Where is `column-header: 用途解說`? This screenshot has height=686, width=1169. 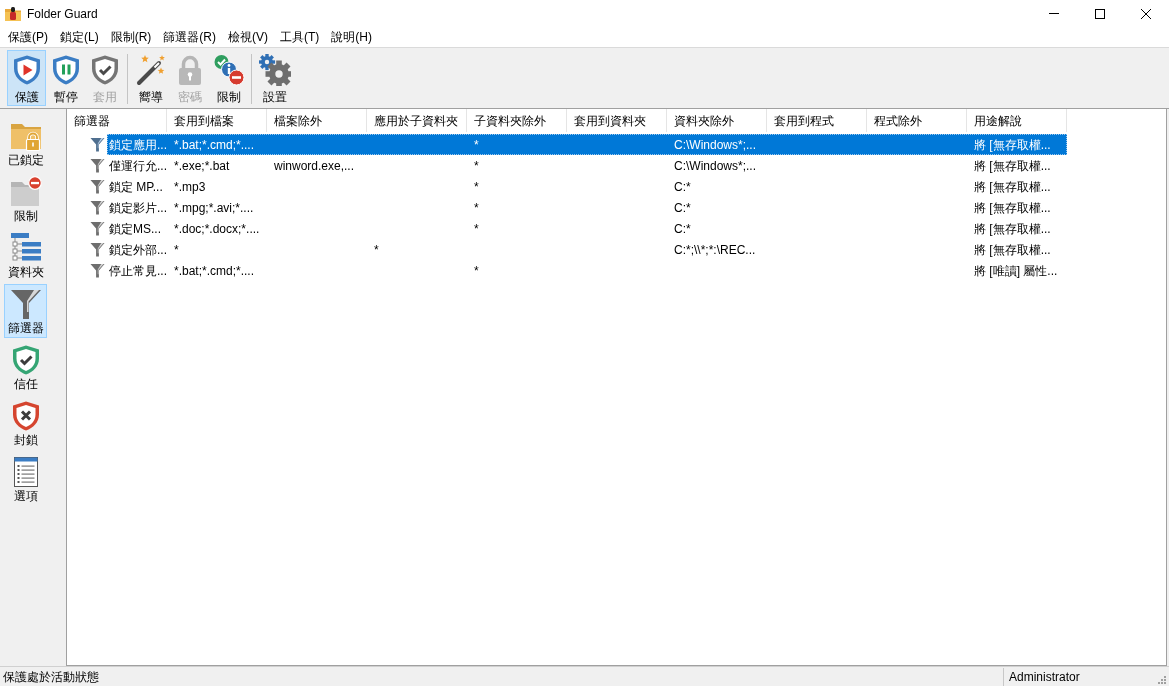
column-header: 用途解說 is located at coordinates (1017, 120).